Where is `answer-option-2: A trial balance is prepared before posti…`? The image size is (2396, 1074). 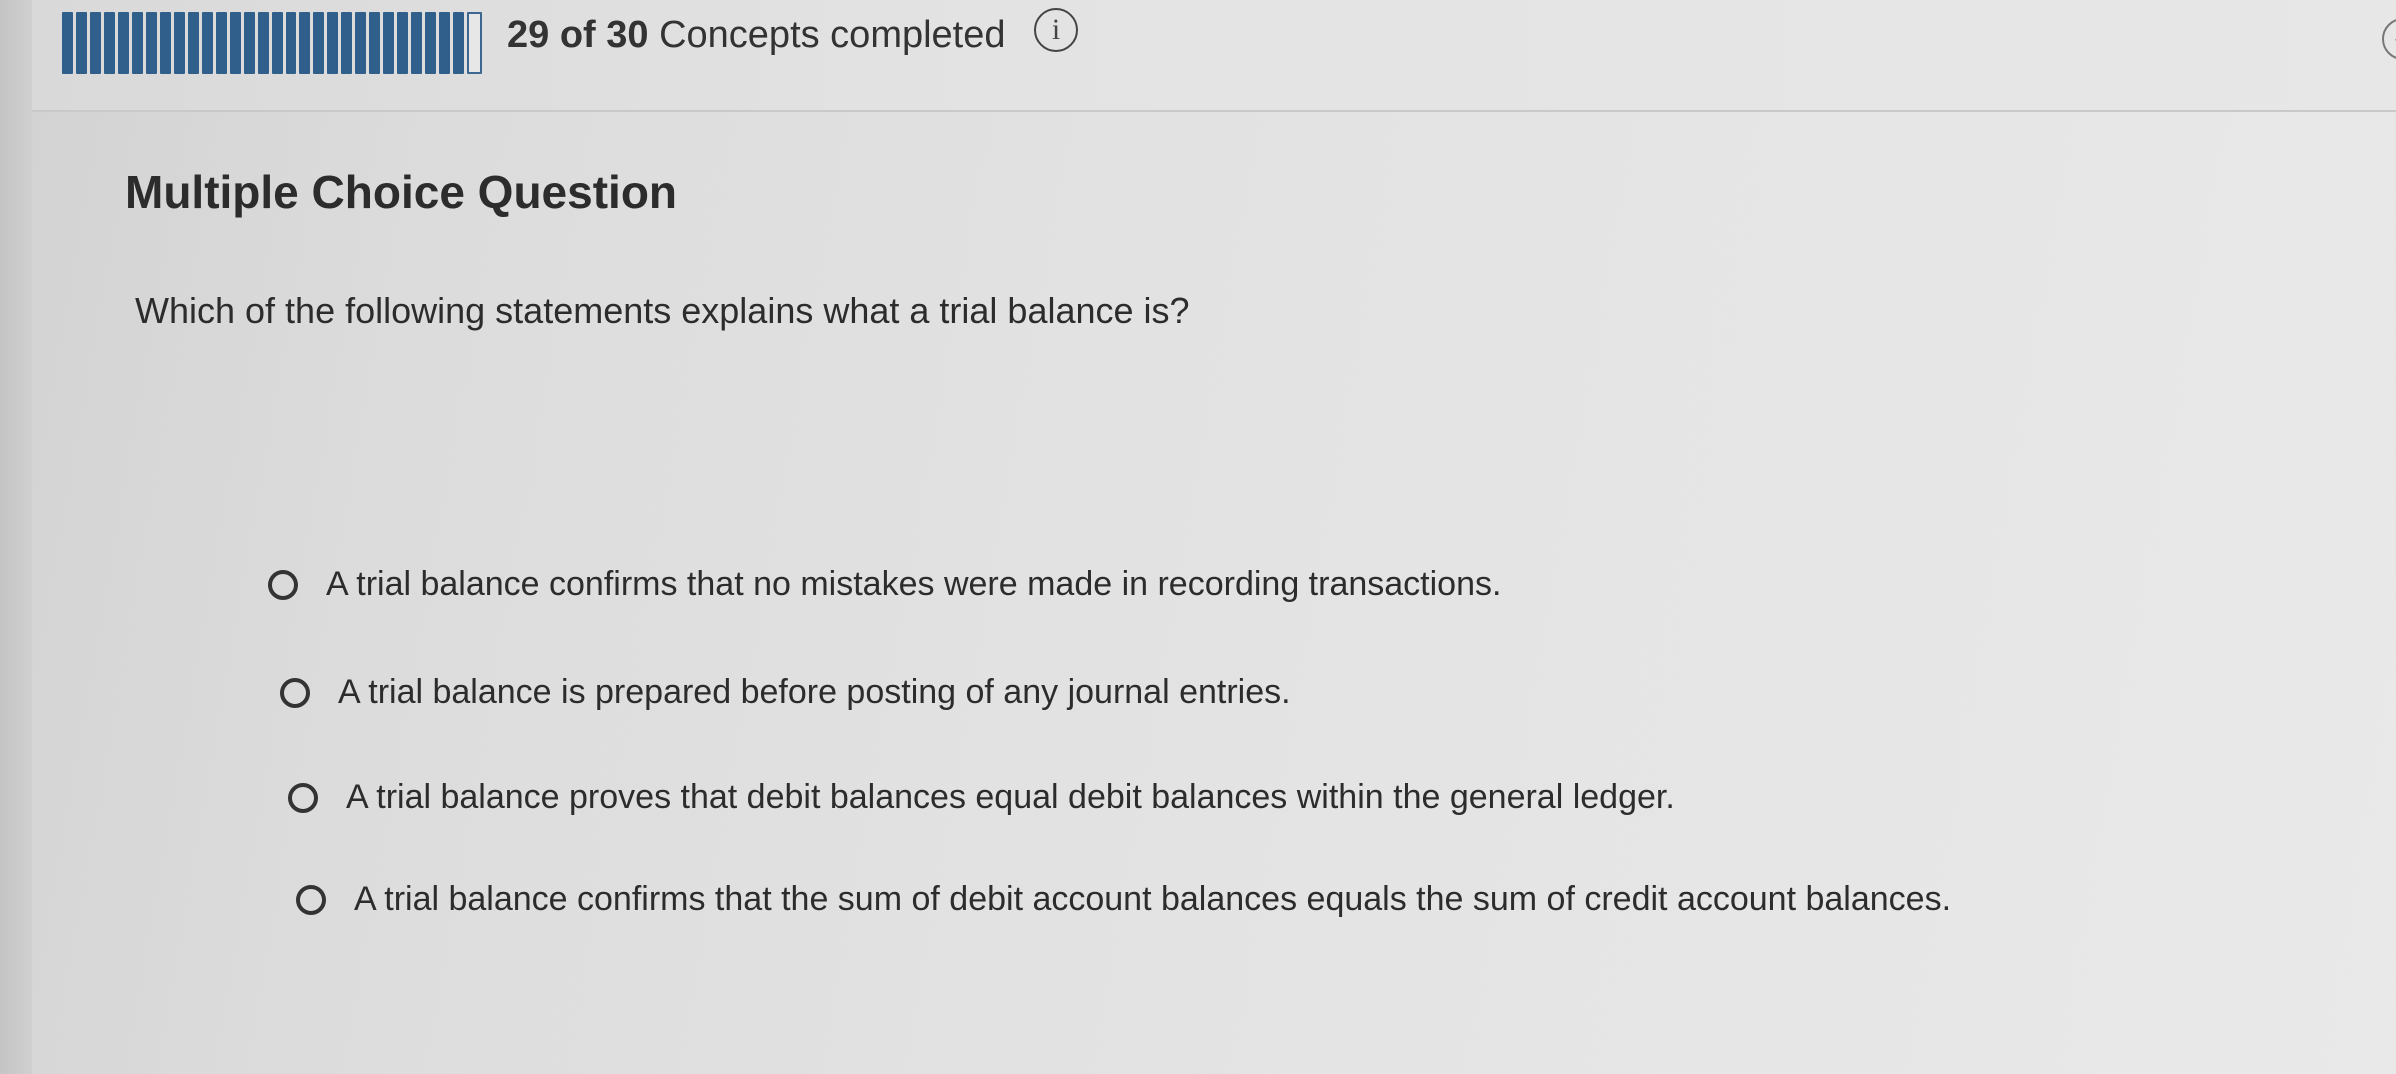 answer-option-2: A trial balance is prepared before posti… is located at coordinates (785, 692).